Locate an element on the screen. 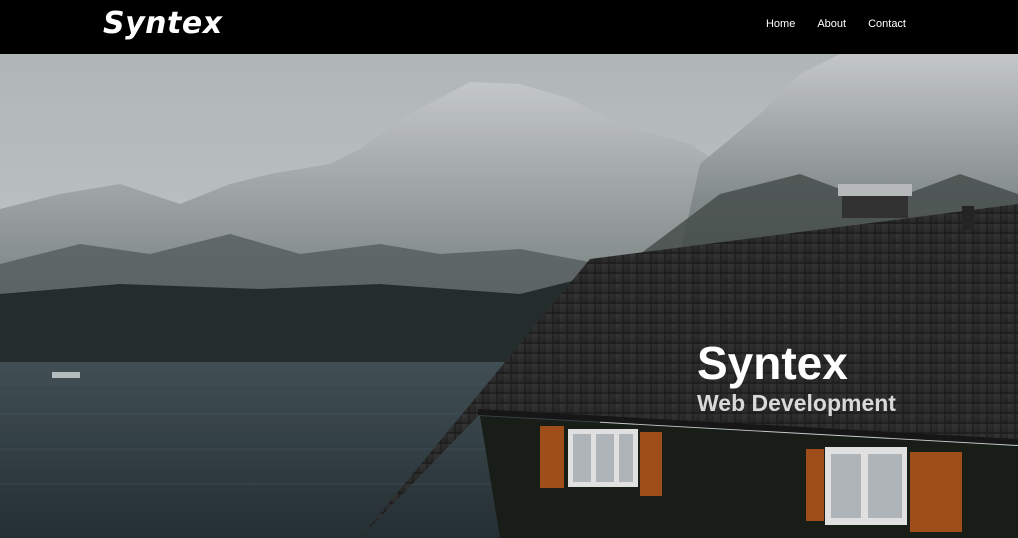  nav-contact-link: Contact is located at coordinates (887, 24).